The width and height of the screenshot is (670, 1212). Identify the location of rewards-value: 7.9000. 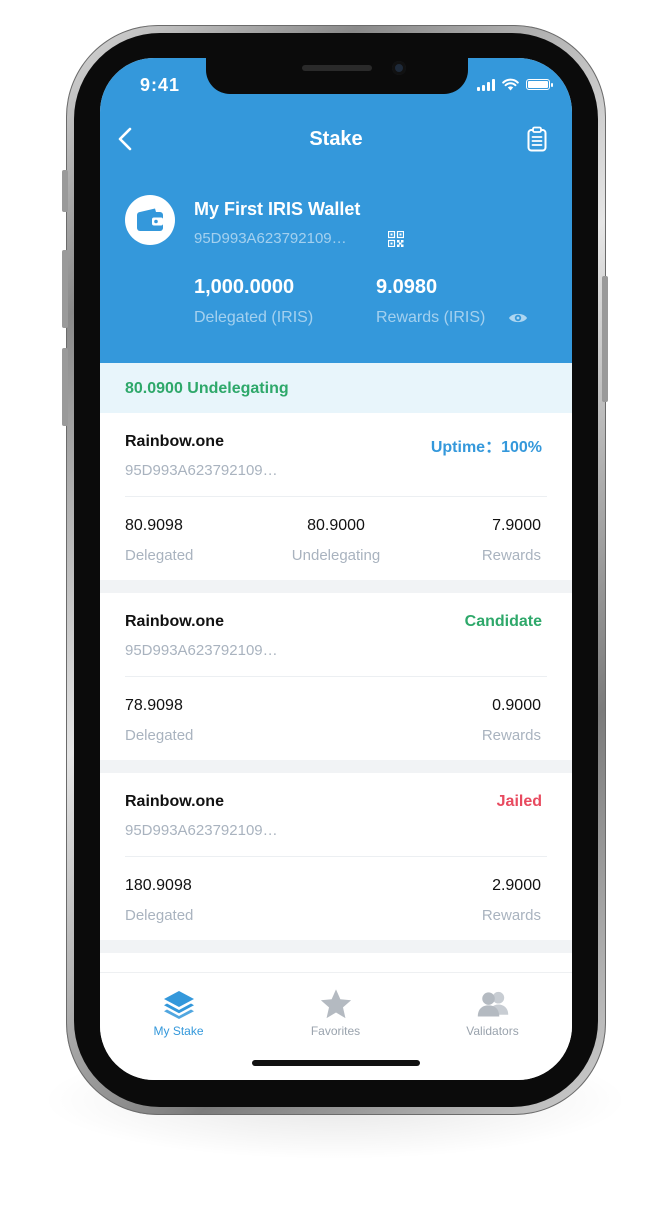
(516, 525).